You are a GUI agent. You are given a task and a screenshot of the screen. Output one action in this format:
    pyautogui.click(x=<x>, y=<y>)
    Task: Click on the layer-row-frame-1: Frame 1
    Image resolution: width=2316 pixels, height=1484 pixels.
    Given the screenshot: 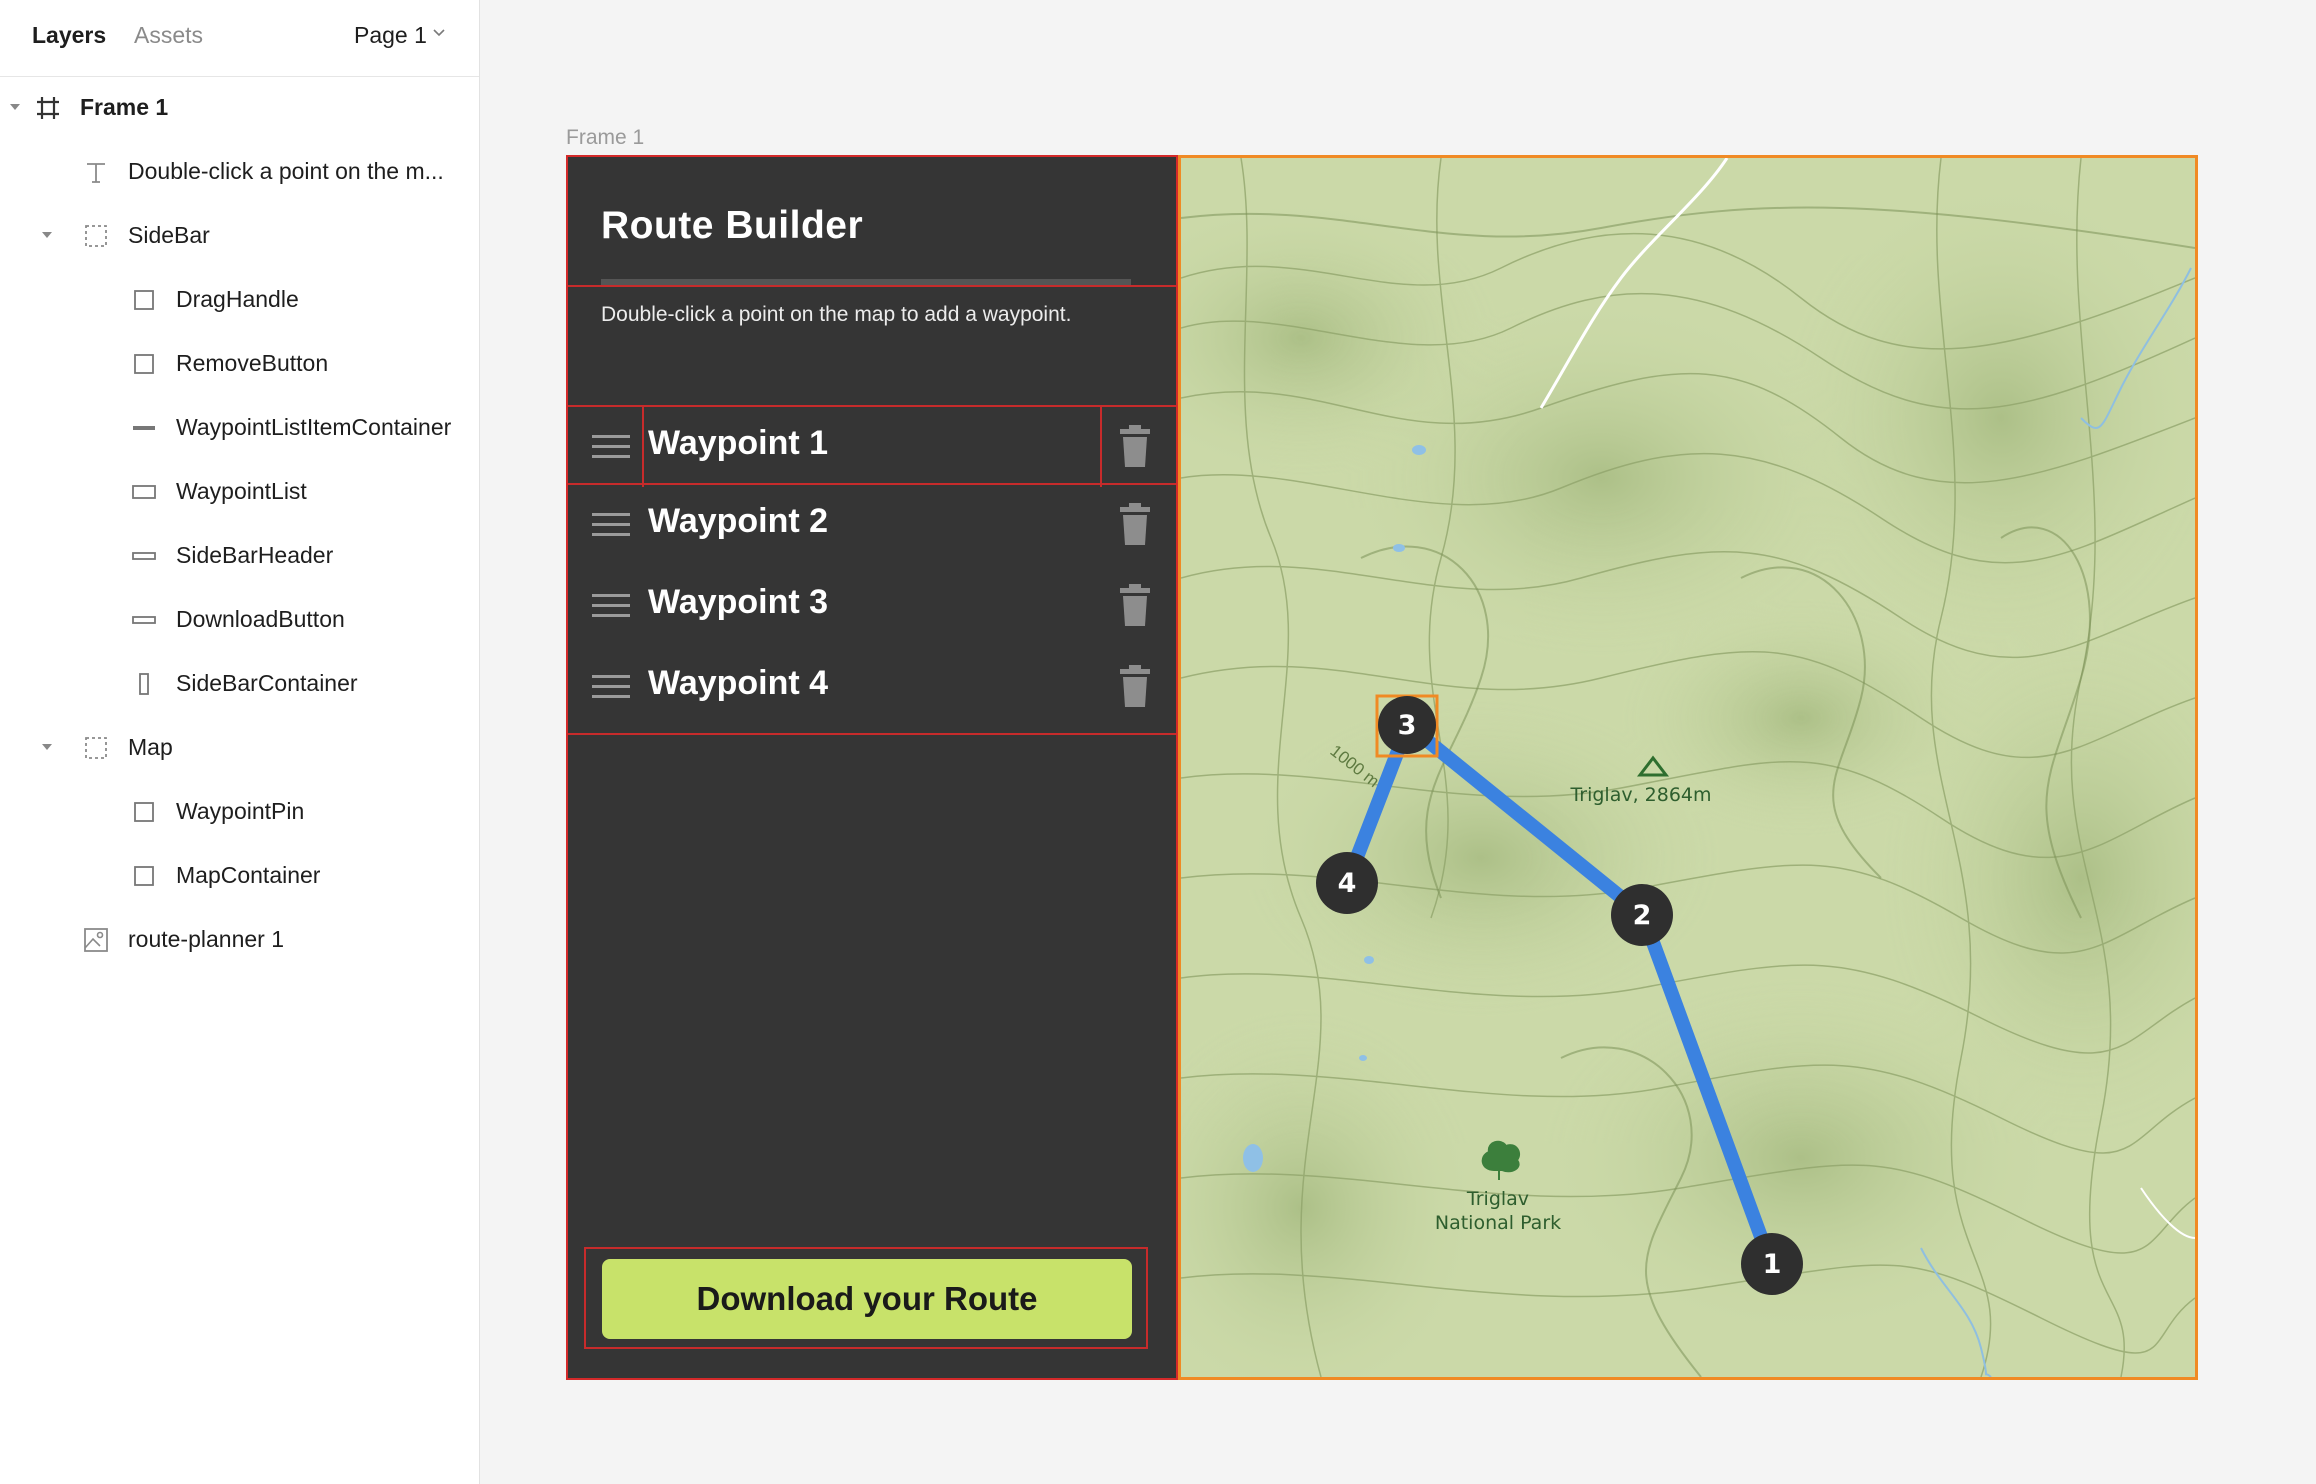 What is the action you would take?
    pyautogui.click(x=240, y=108)
    